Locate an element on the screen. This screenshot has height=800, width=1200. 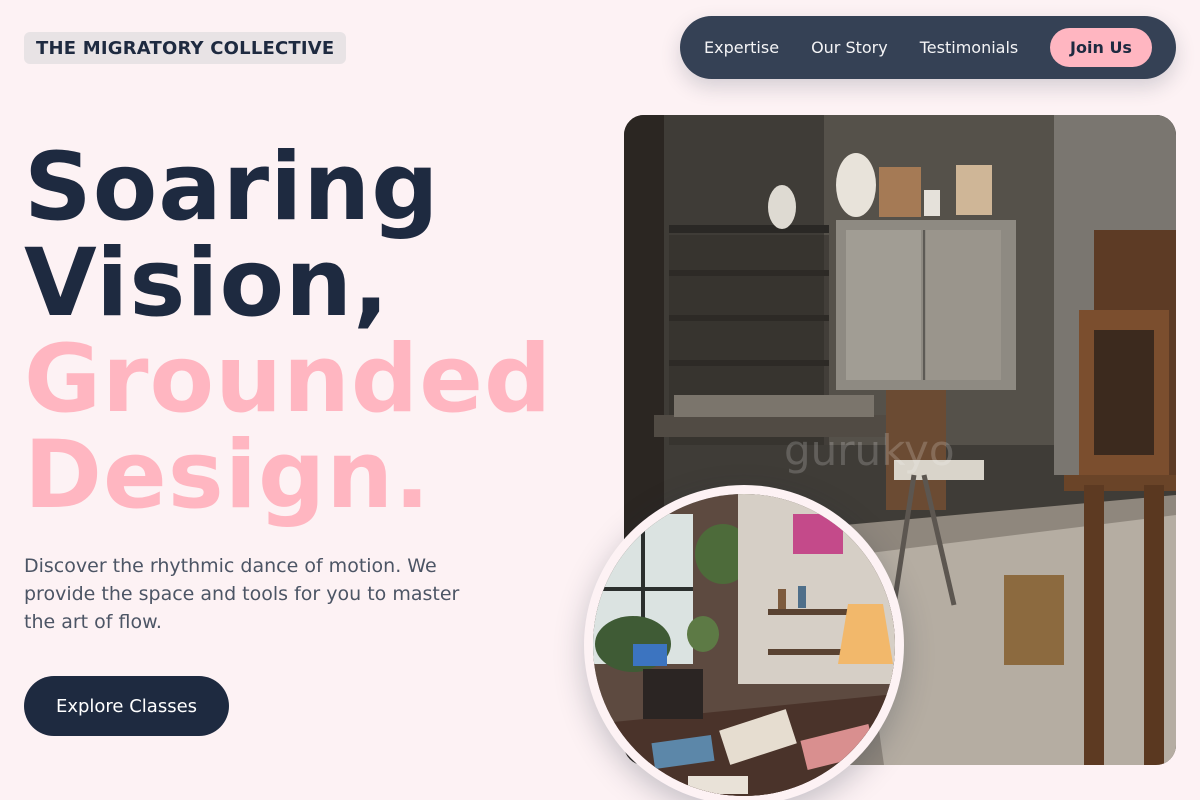
headline-line-4: Design. is located at coordinates (227, 475).